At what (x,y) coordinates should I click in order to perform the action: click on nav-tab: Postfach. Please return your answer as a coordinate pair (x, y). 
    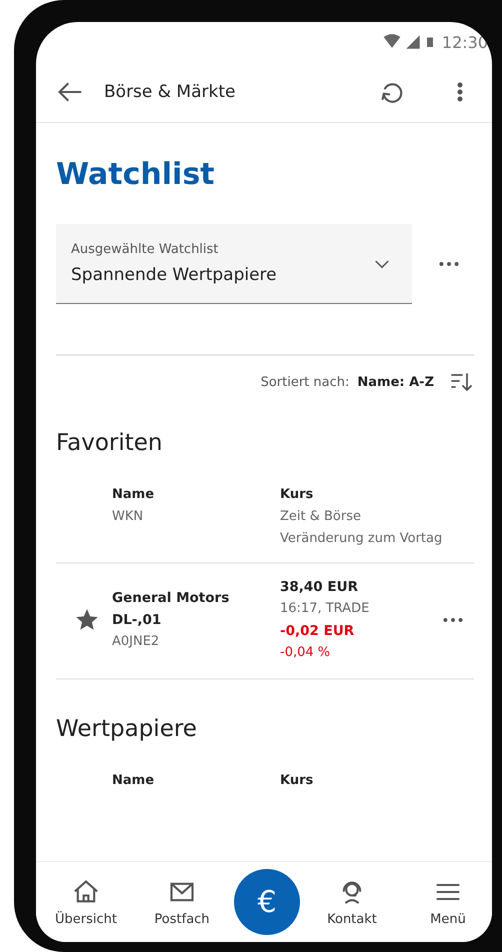
    Looking at the image, I should click on (182, 919).